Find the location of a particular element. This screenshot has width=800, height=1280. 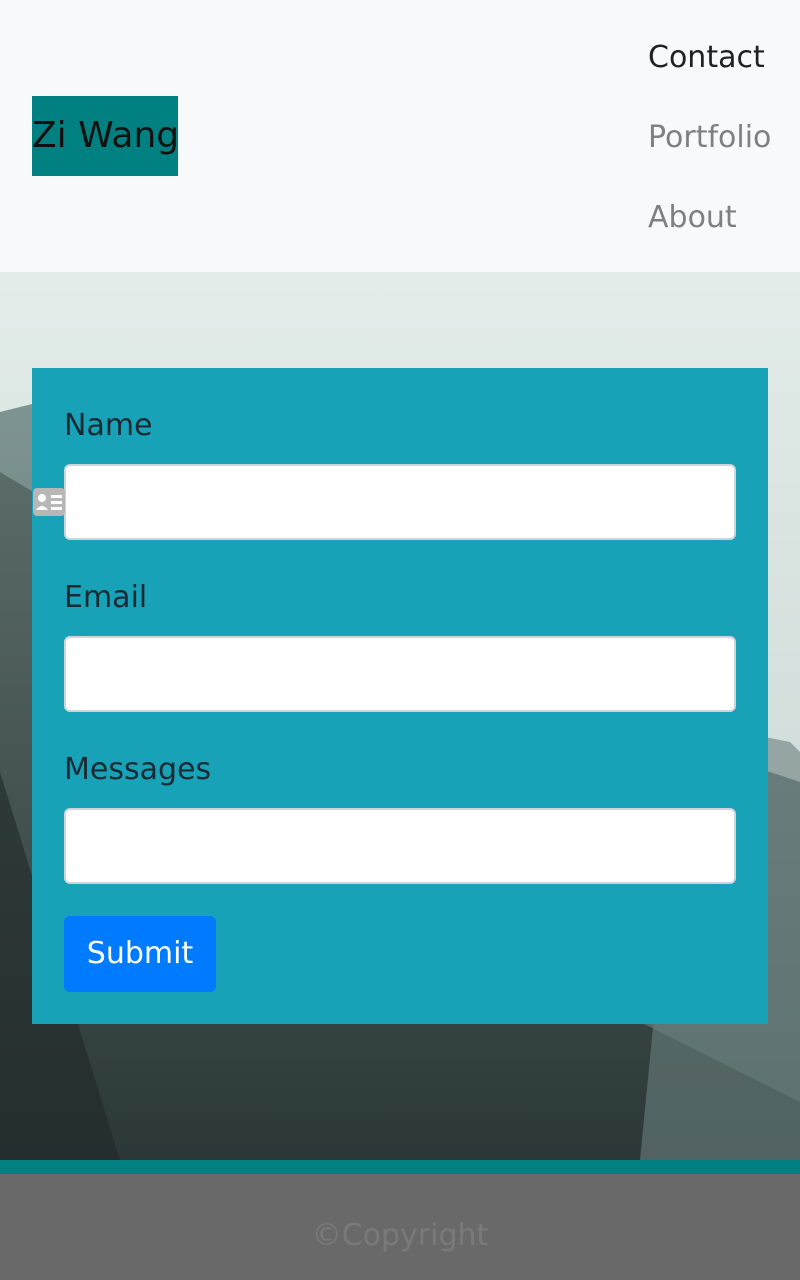

brand-logo: Zi Wang is located at coordinates (105, 136).